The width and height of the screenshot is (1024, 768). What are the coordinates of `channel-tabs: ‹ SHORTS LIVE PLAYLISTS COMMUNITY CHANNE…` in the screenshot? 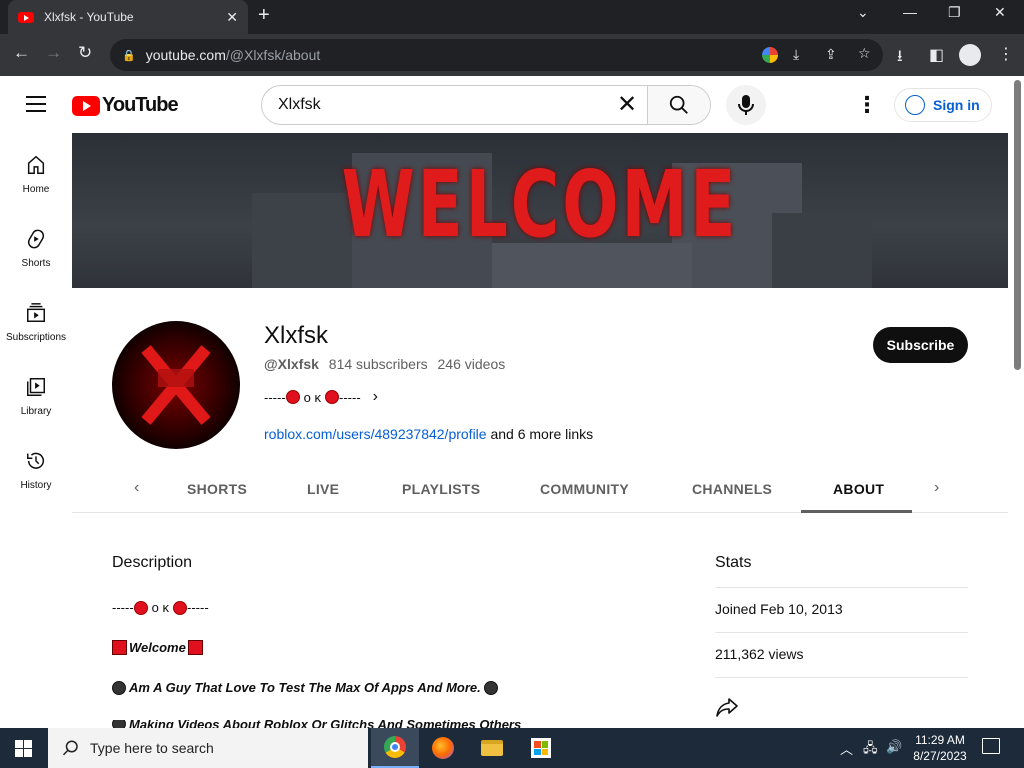 It's located at (540, 489).